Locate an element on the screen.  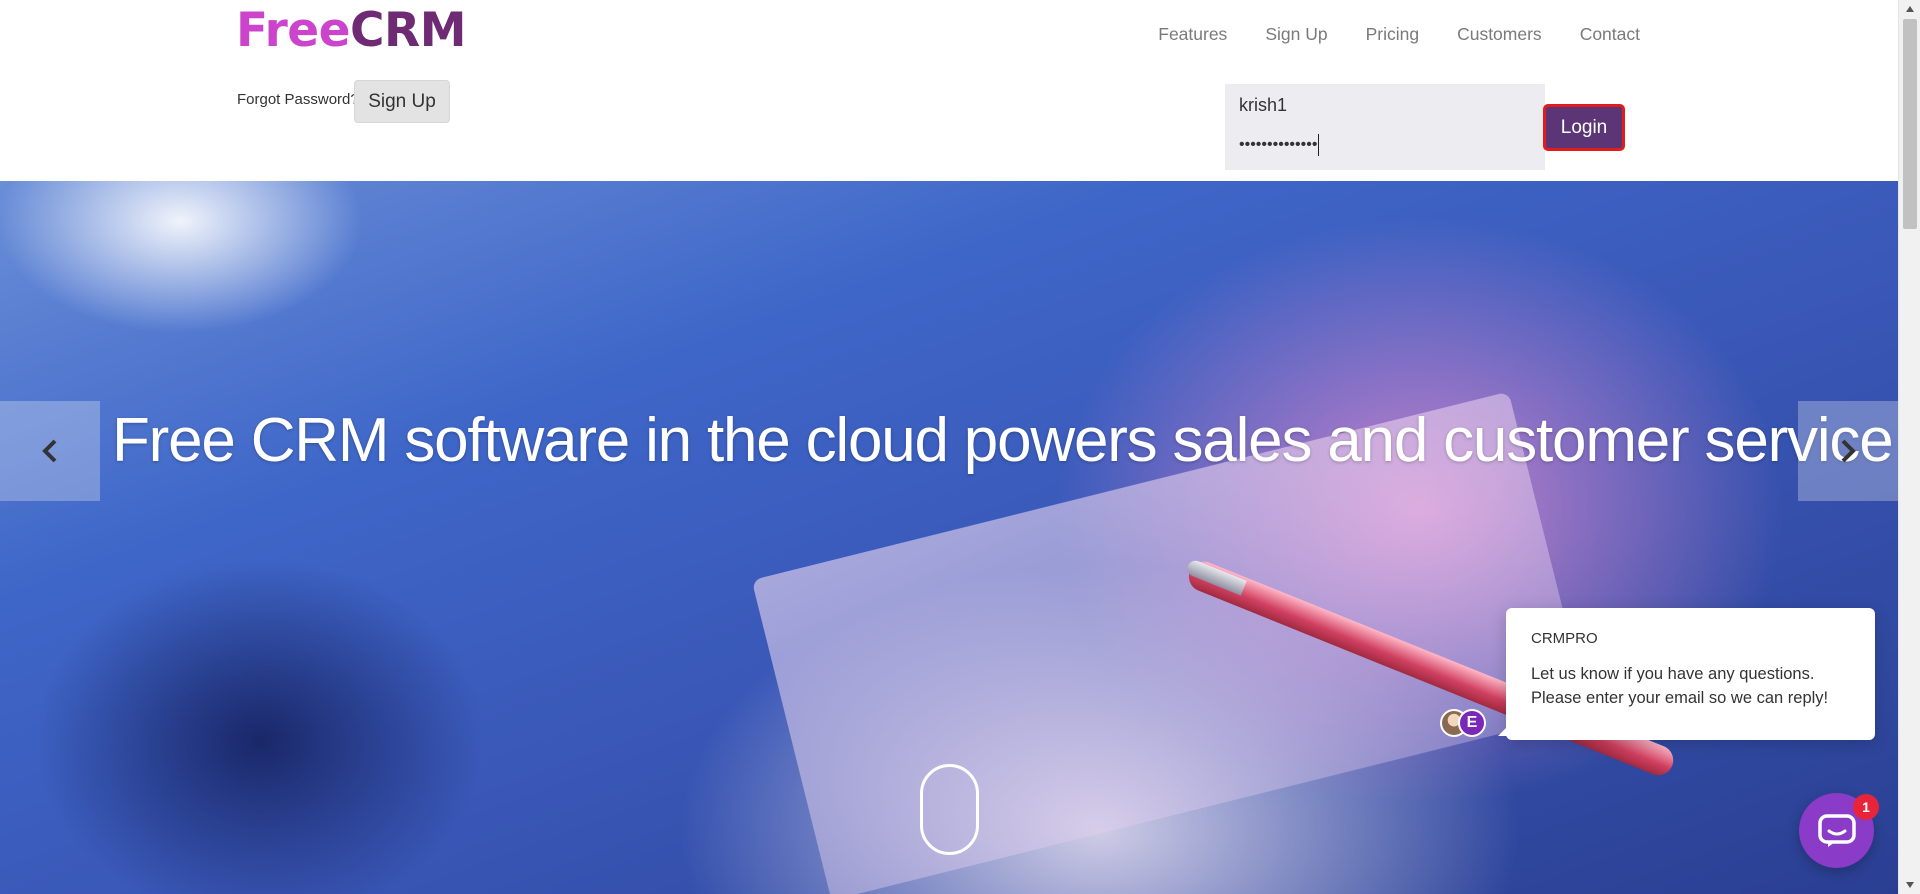
freecrm-logo: FreeCRM is located at coordinates (351, 31).